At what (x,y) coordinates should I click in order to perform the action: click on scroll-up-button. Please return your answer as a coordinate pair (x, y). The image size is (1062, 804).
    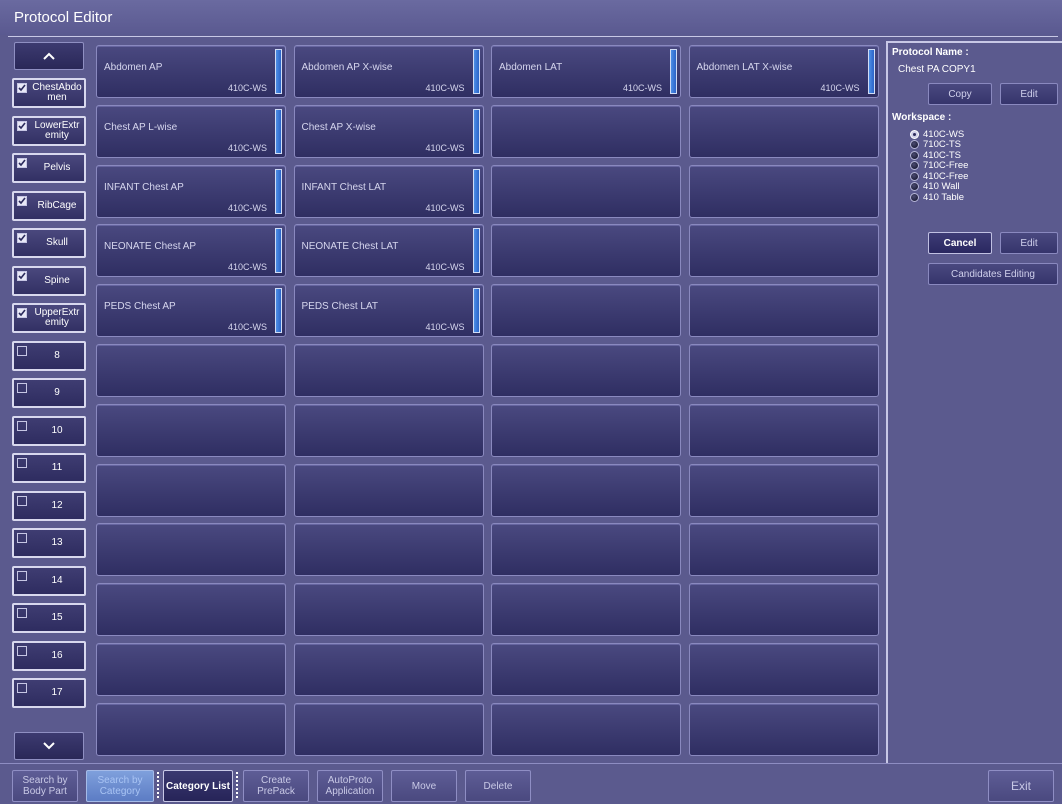
    Looking at the image, I should click on (49, 56).